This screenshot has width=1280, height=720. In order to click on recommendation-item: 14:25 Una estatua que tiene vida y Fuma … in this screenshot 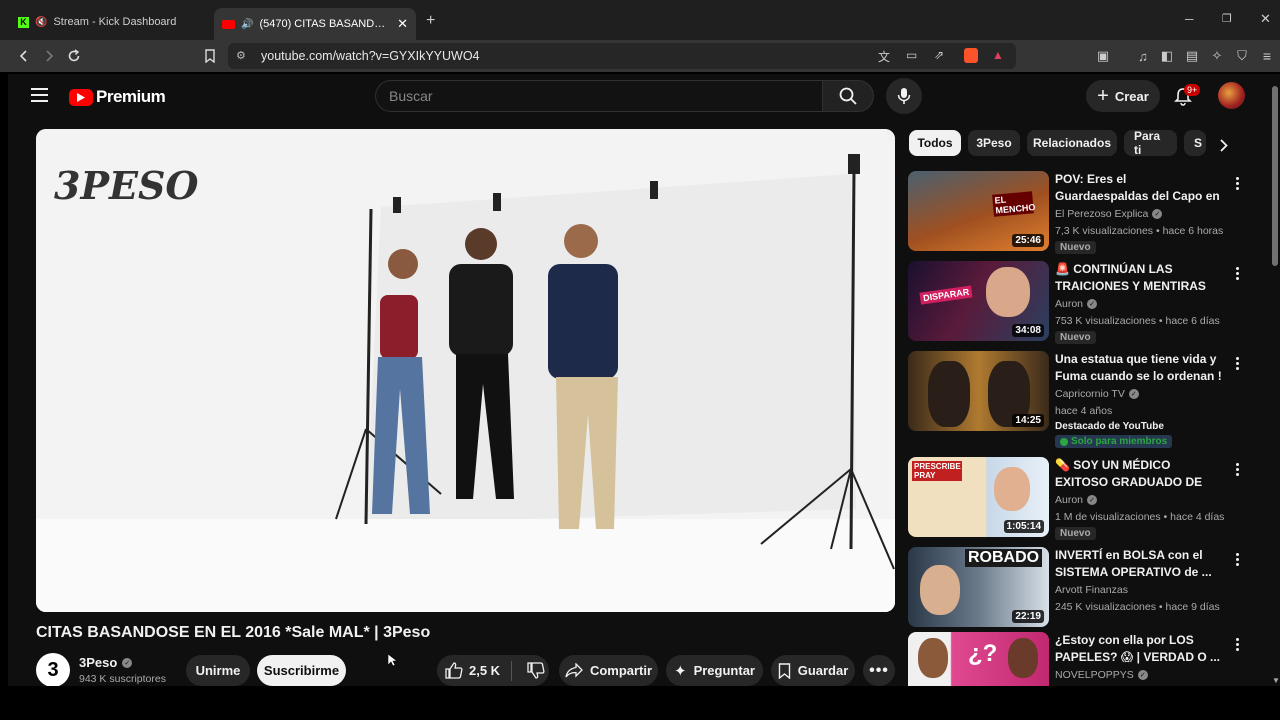, I will do `click(1088, 400)`.